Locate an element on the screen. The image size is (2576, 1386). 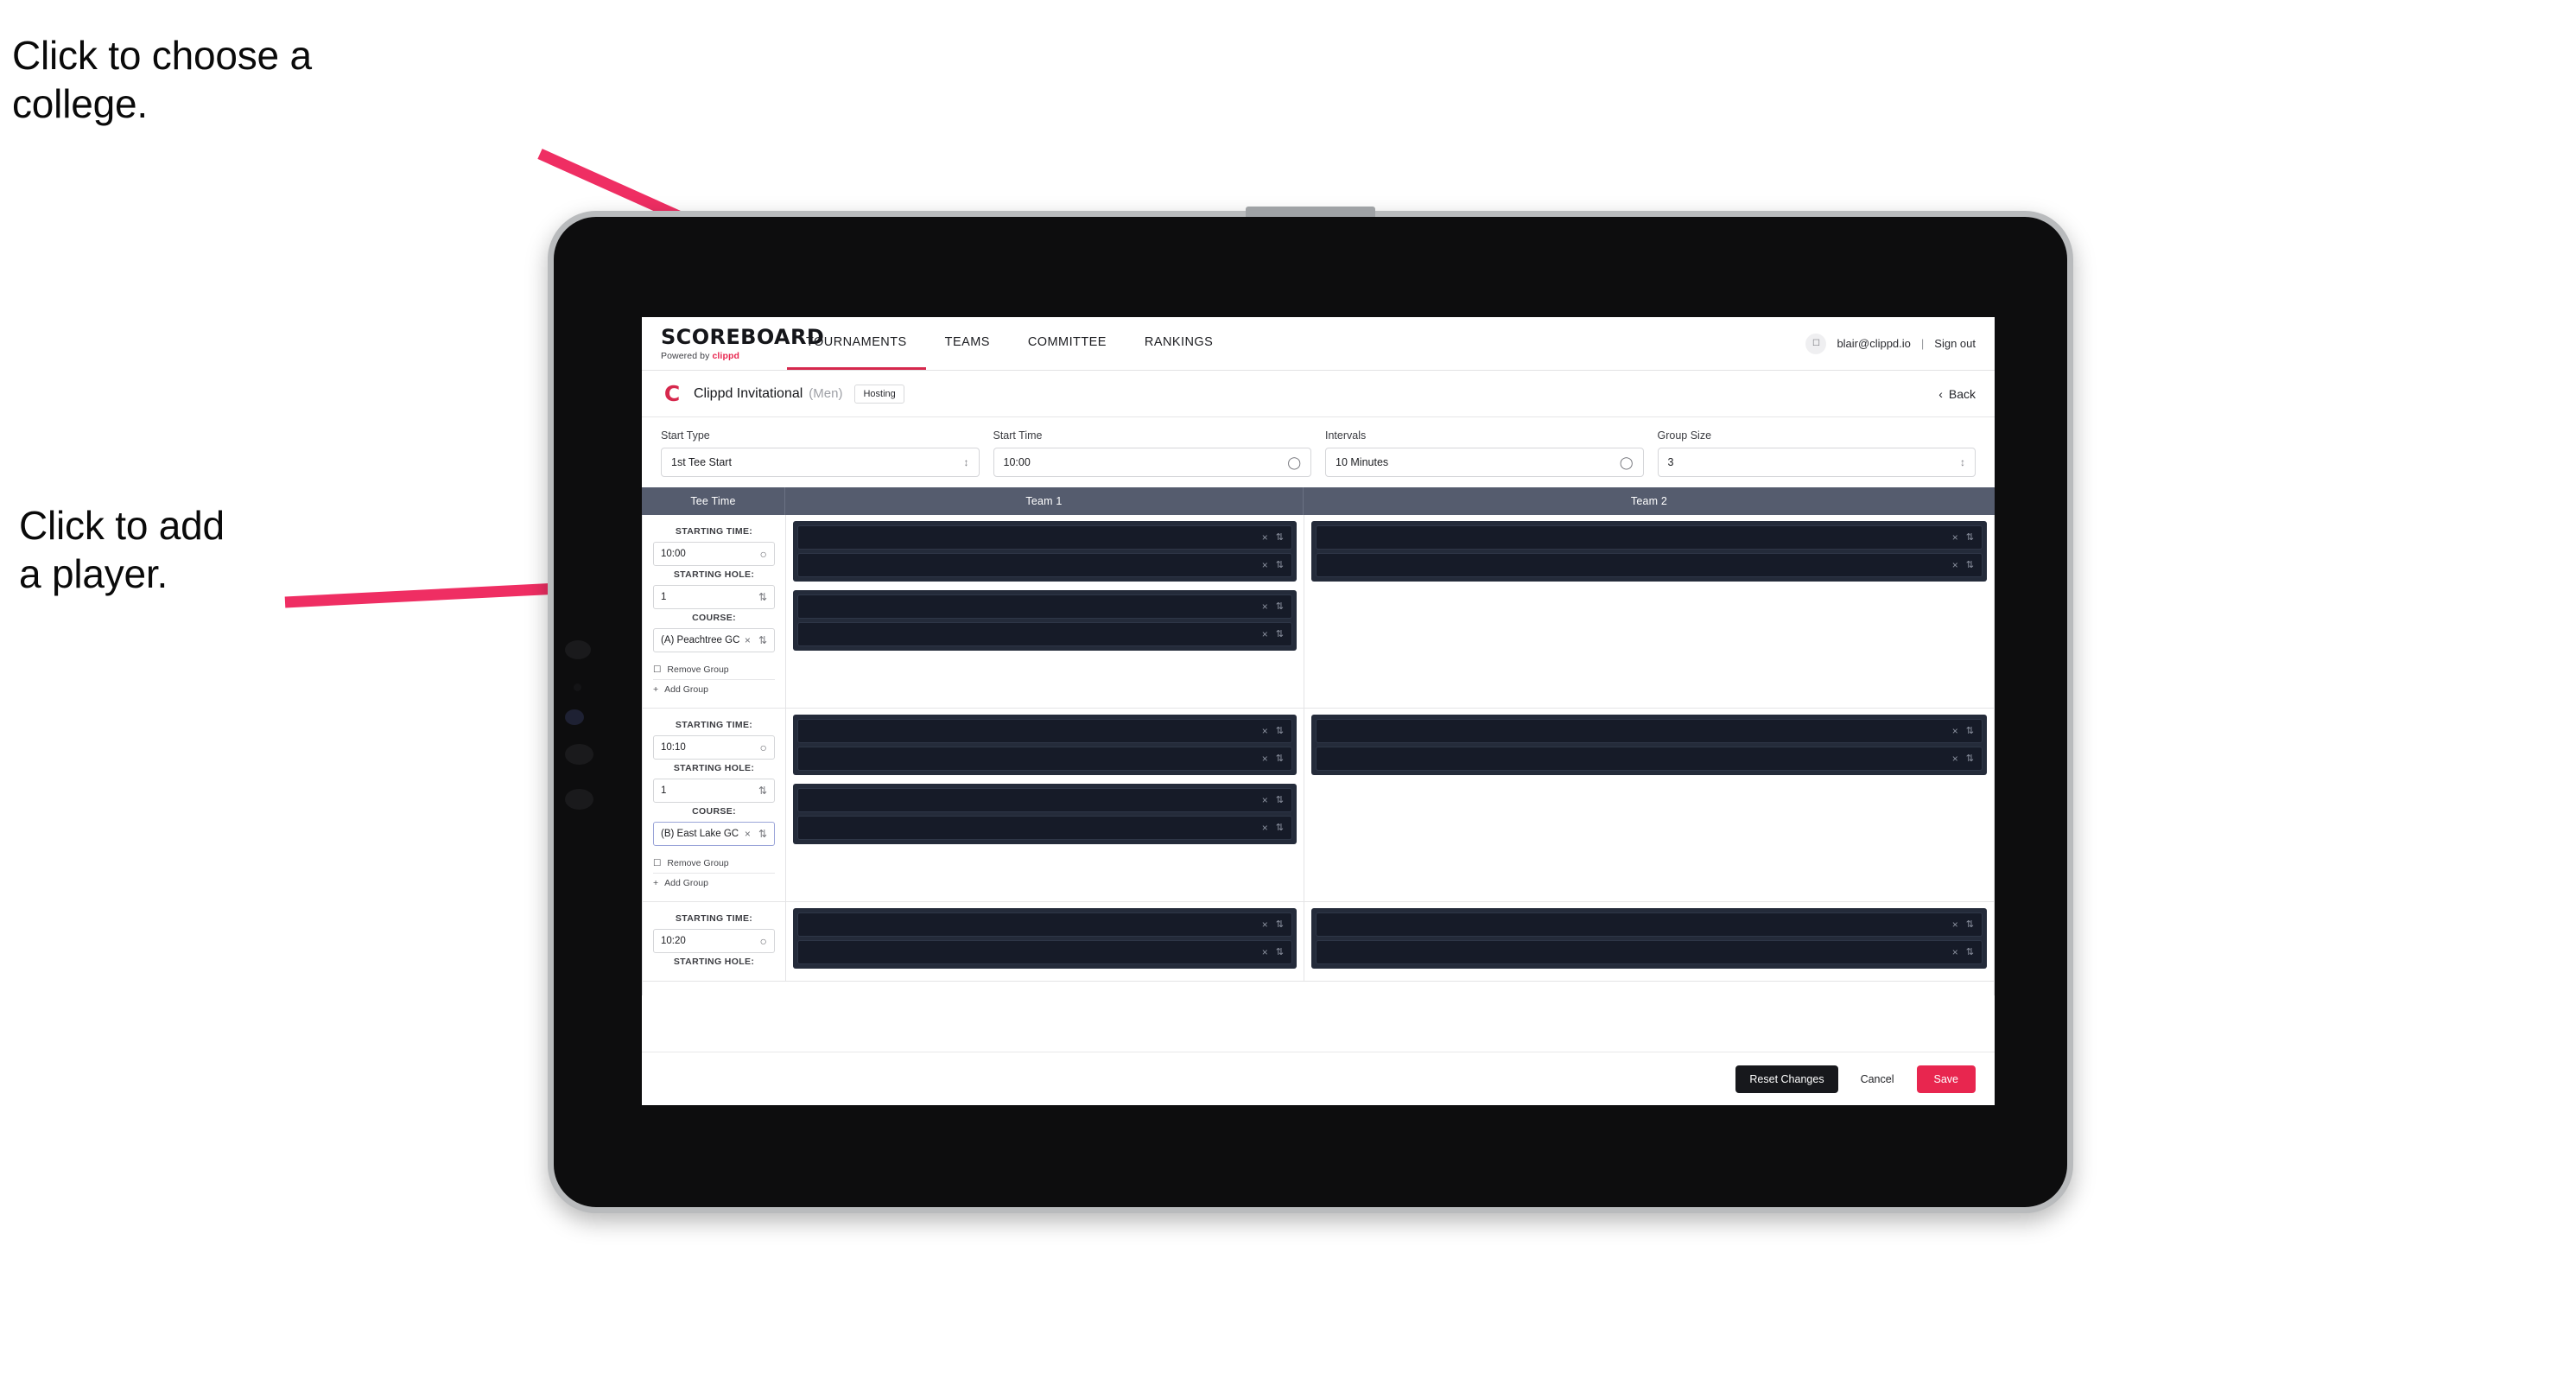
group-actions: ☐ Remove Group + Add Group is located at coordinates (714, 873).